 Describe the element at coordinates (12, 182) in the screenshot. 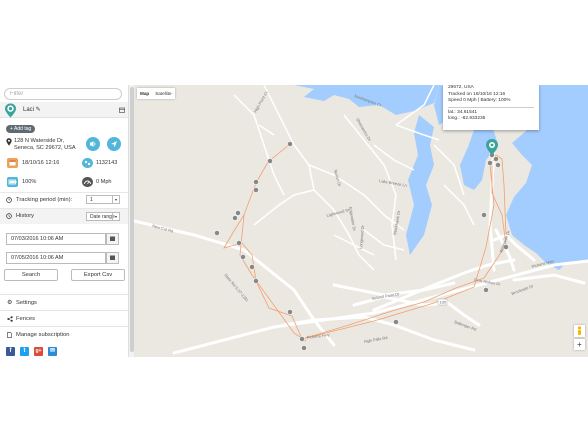

I see `battery-icon` at that location.